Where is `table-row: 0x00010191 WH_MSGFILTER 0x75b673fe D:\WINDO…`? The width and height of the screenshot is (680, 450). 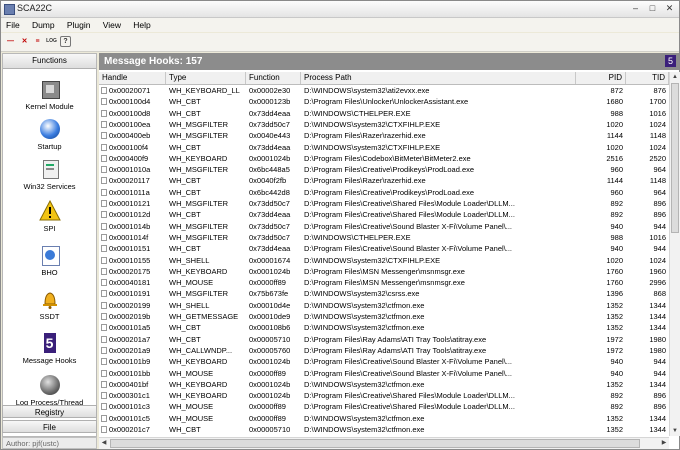 table-row: 0x00010191 WH_MSGFILTER 0x75b673fe D:\WINDO… is located at coordinates (384, 293).